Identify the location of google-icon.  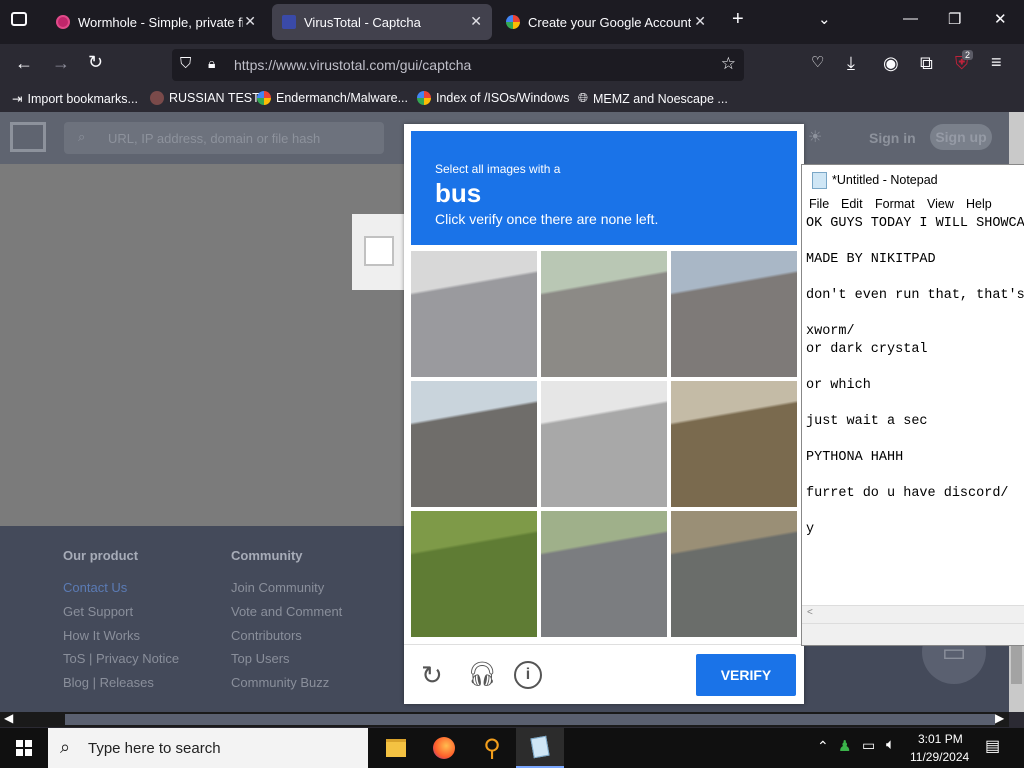
(424, 98).